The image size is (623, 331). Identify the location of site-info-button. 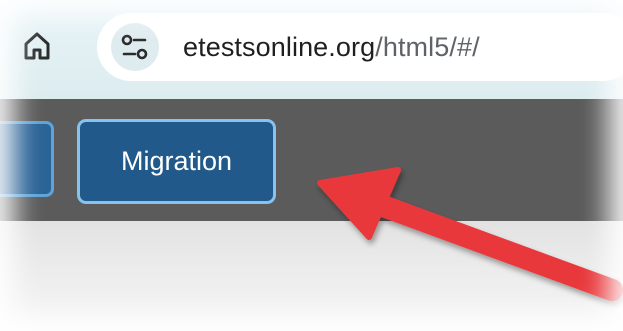
(135, 47).